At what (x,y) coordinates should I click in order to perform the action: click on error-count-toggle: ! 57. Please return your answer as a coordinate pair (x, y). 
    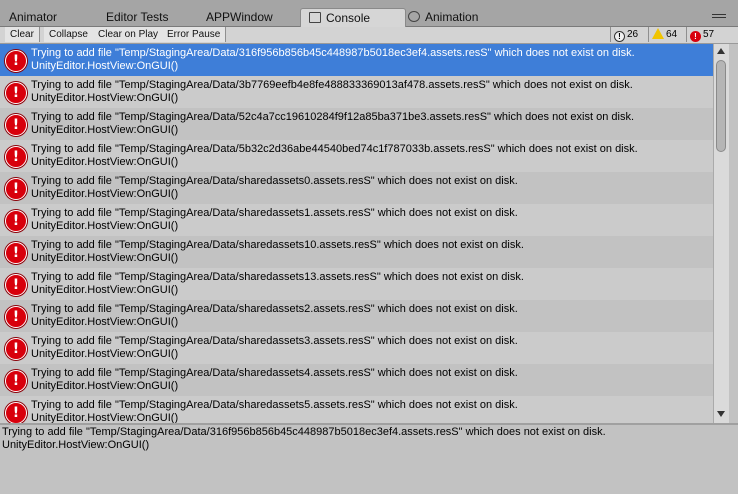
    Looking at the image, I should click on (706, 34).